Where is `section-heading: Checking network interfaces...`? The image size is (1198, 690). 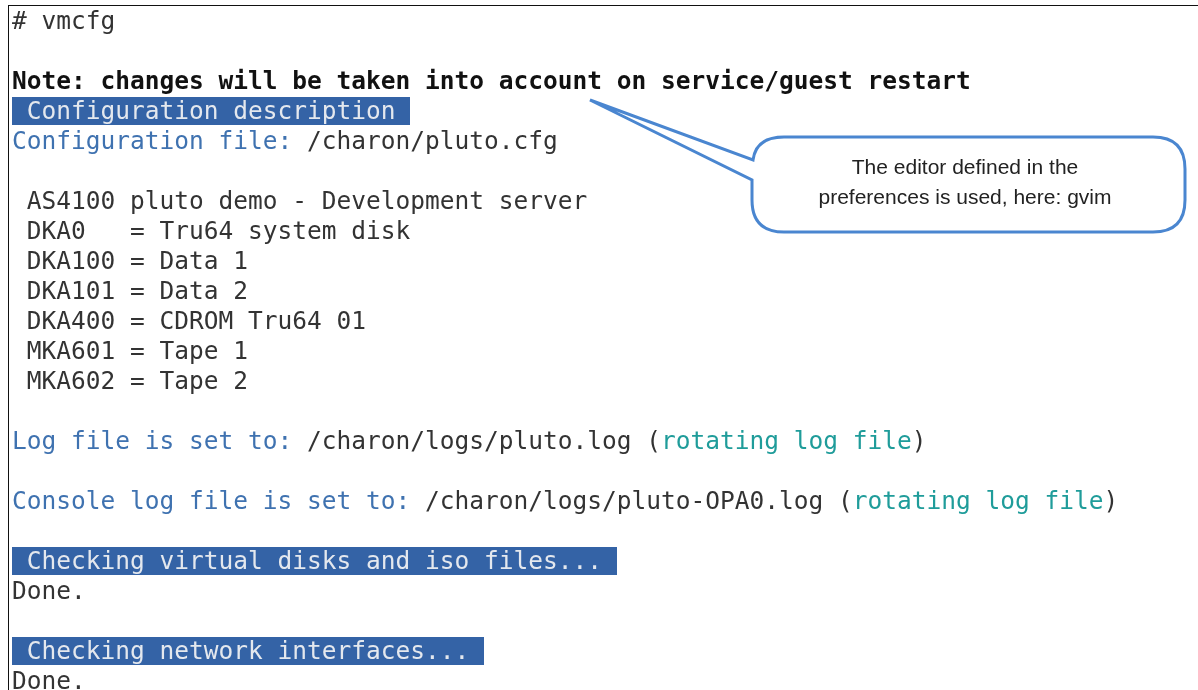 section-heading: Checking network interfaces... is located at coordinates (248, 651).